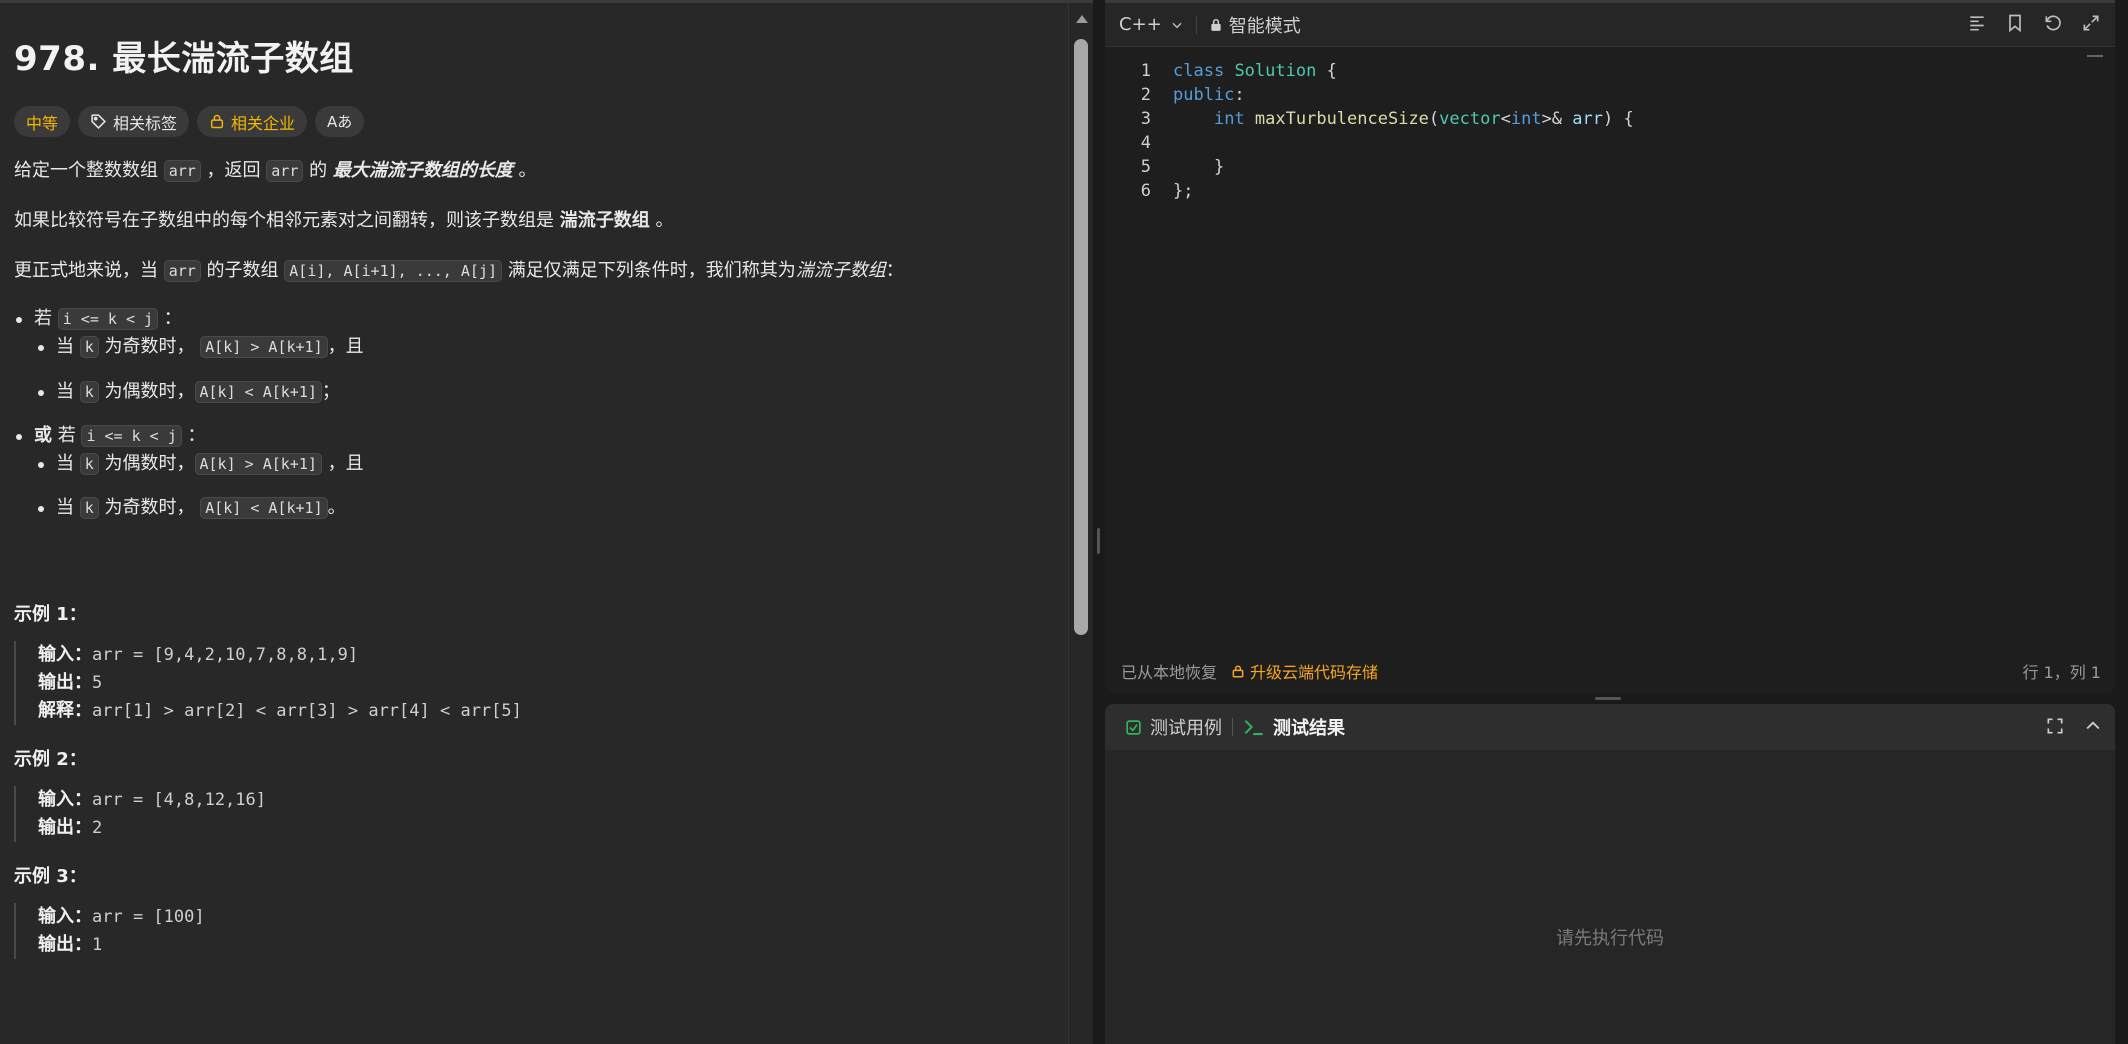 The height and width of the screenshot is (1044, 2128). Describe the element at coordinates (544, 464) in the screenshot. I see `sub-condition: 当 k 为偶数时， A[k] > A[k+1] ，且` at that location.